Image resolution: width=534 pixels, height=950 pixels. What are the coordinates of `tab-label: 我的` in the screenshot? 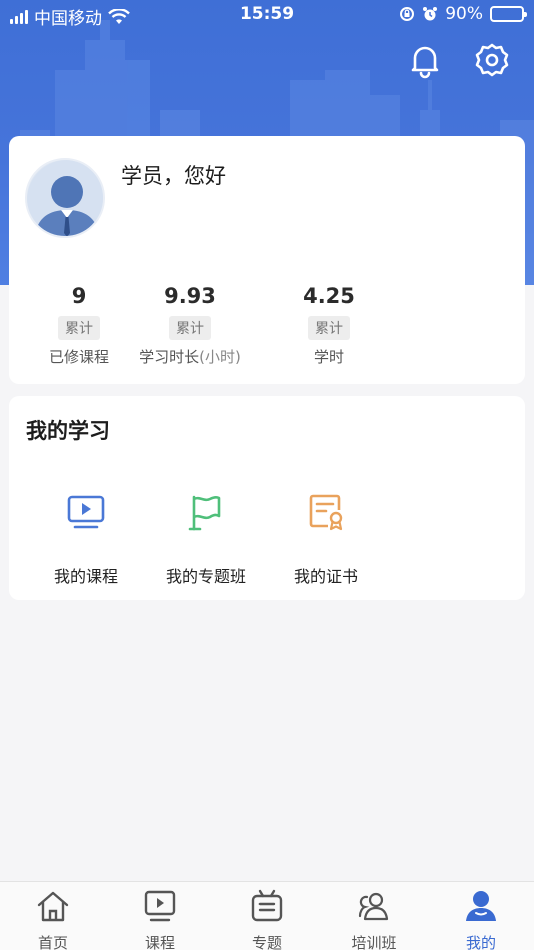 It's located at (480, 942).